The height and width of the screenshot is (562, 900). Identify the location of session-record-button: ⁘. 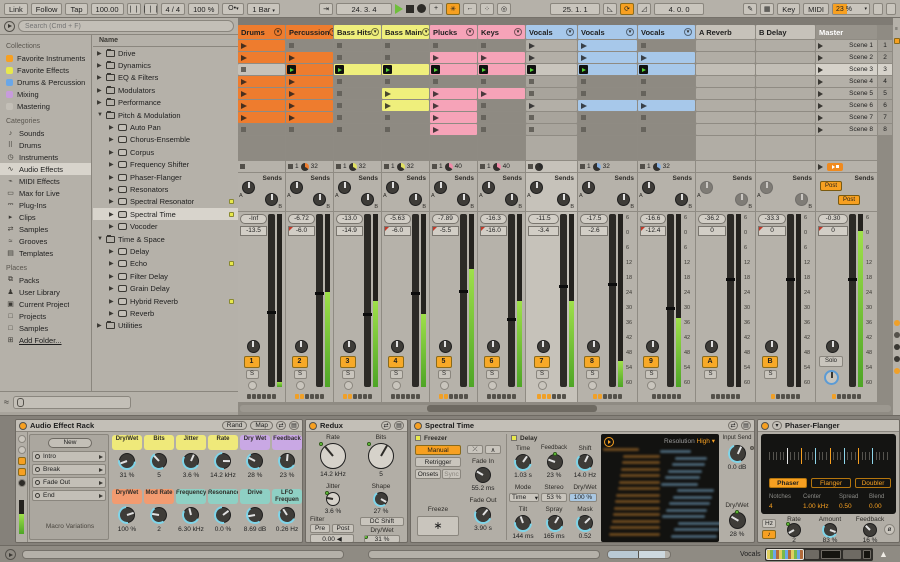
(487, 8).